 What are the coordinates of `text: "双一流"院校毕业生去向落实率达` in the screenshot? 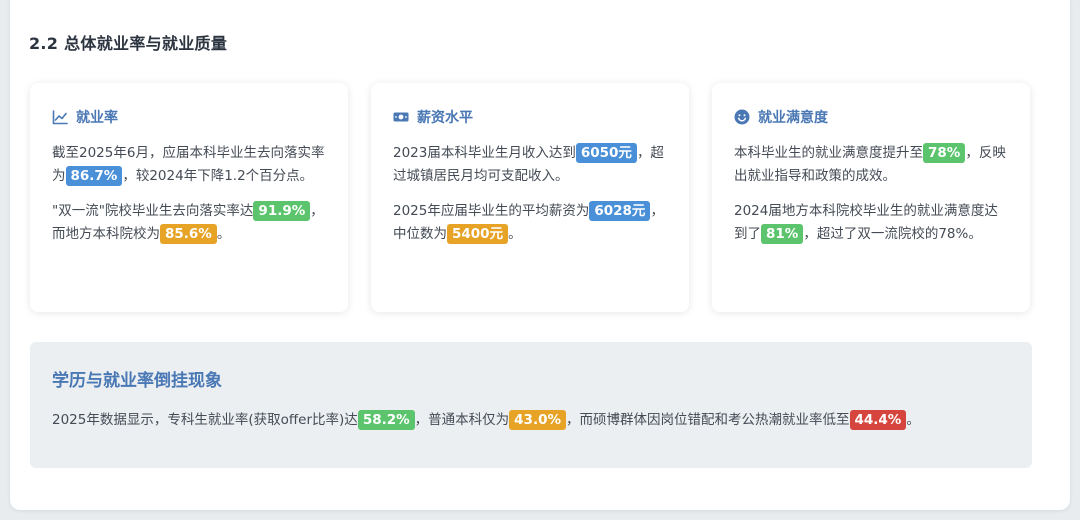 It's located at (153, 211).